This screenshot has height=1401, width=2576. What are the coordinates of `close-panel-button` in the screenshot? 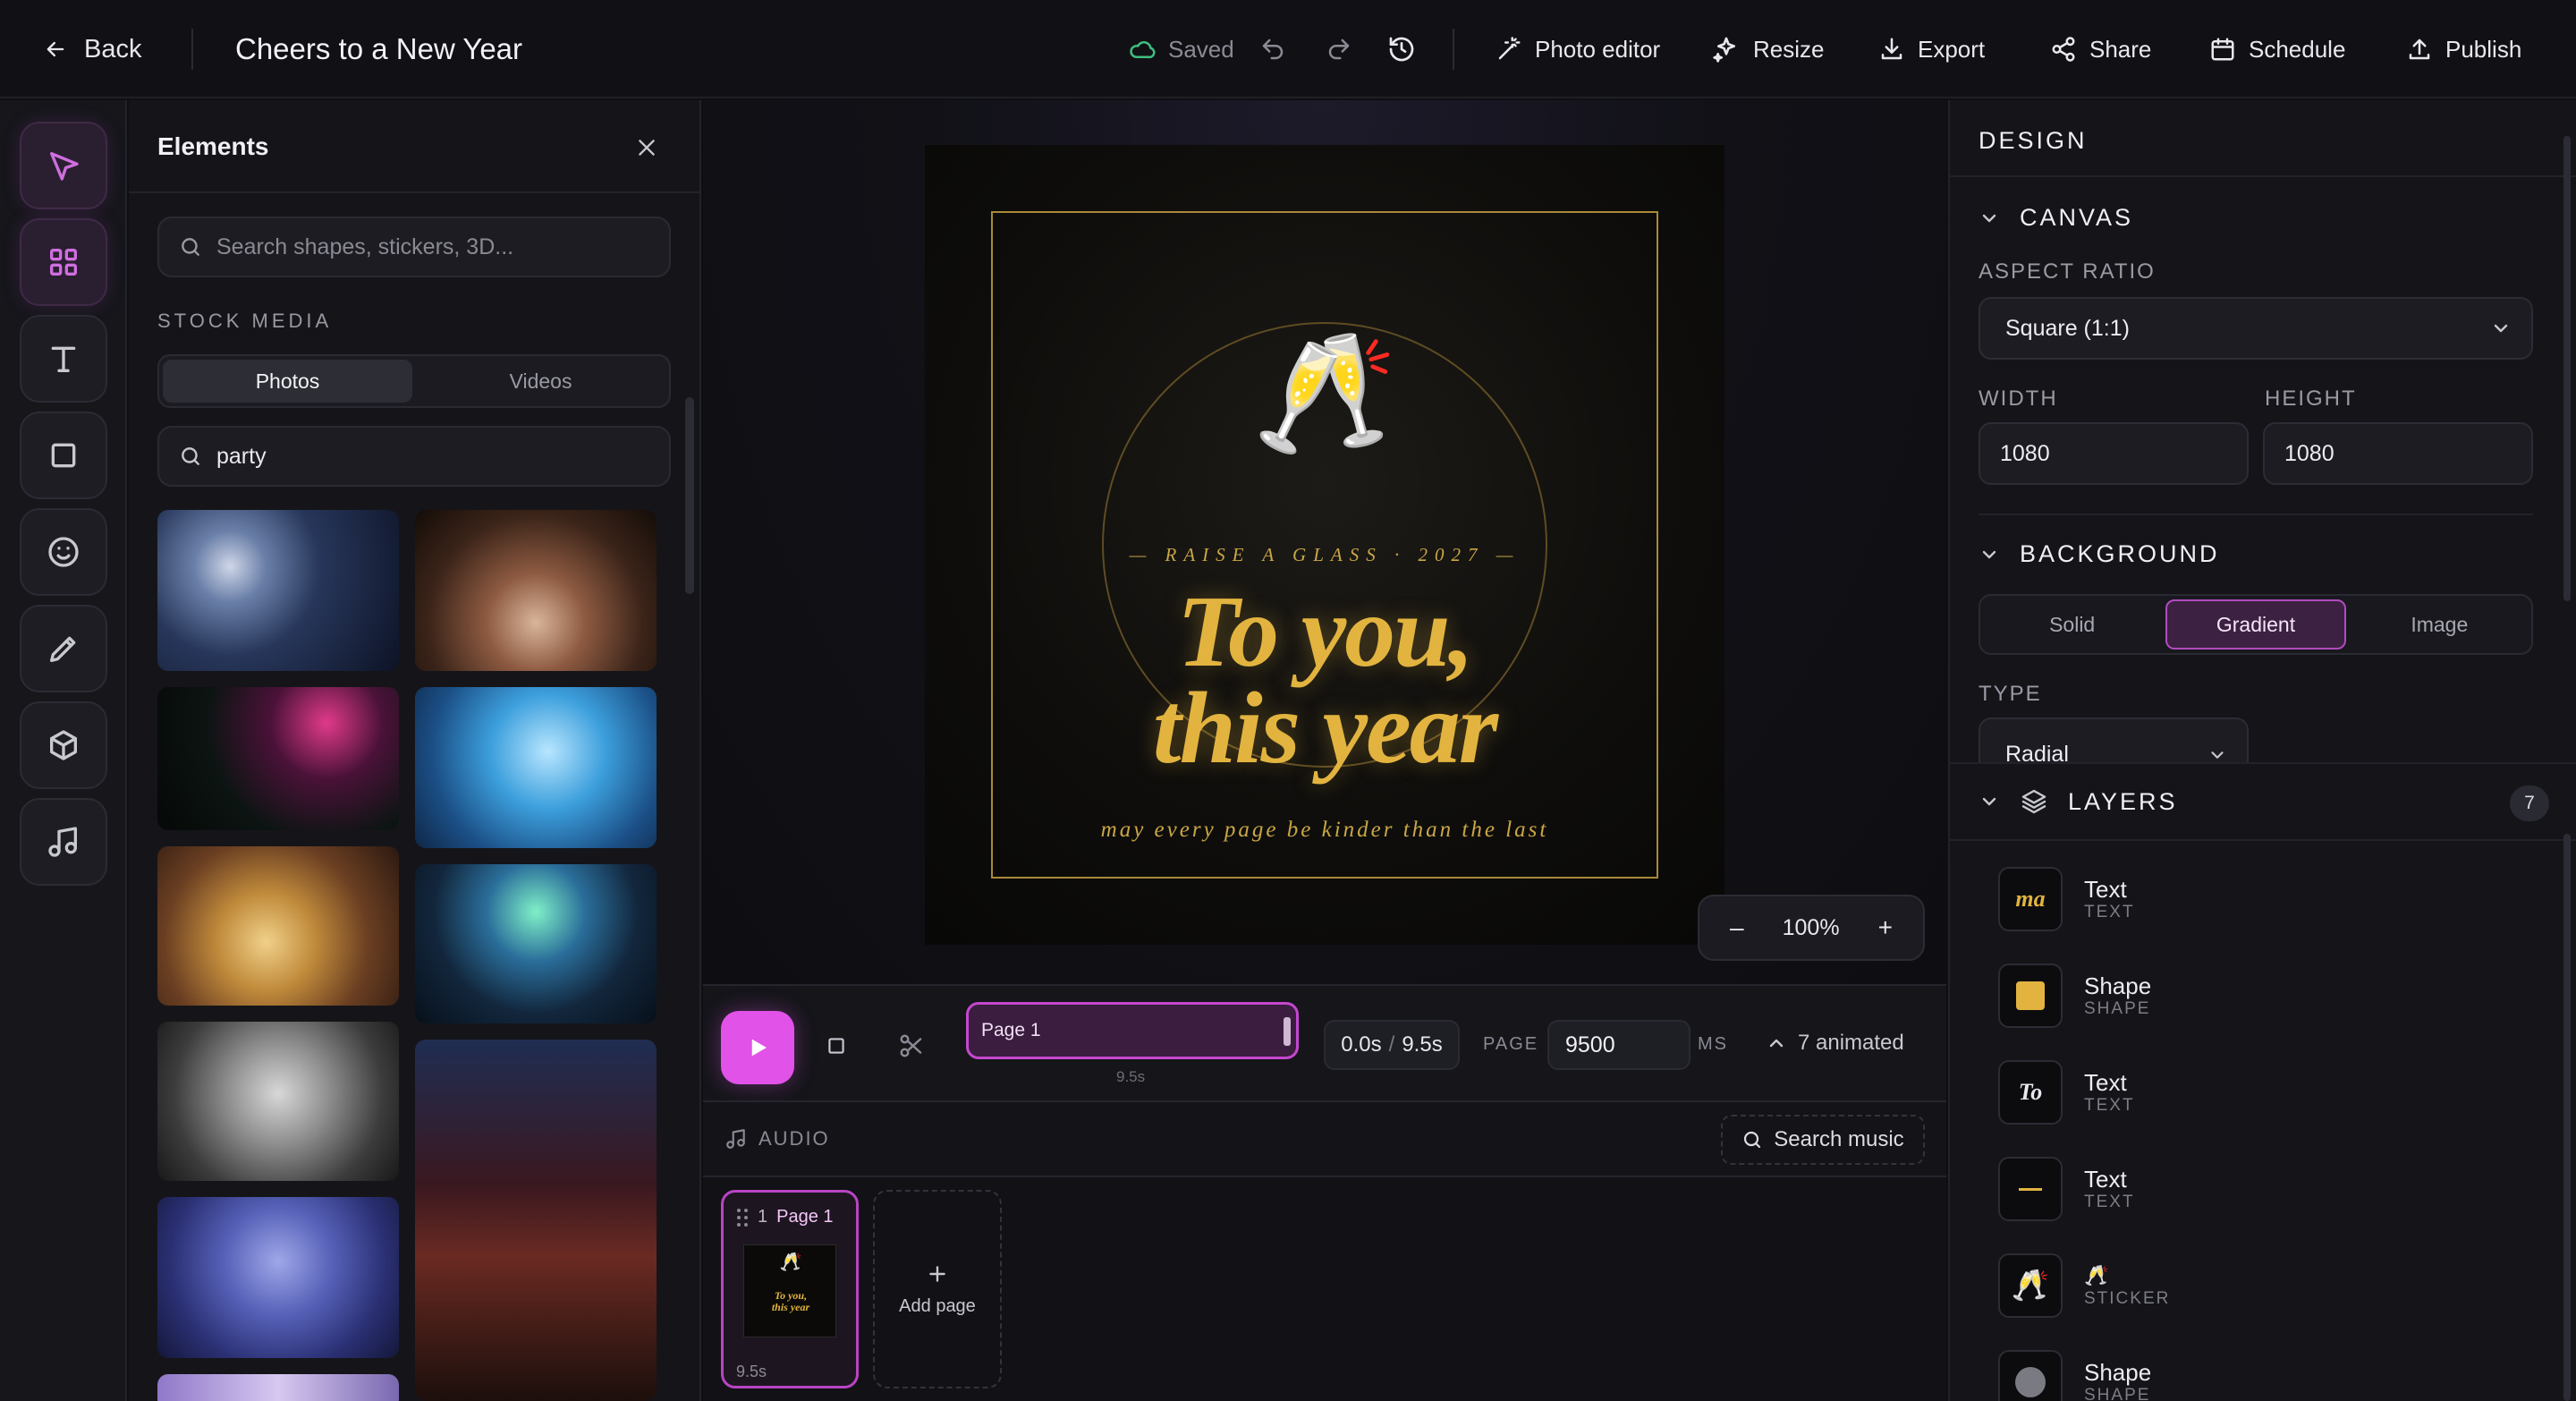 It's located at (646, 147).